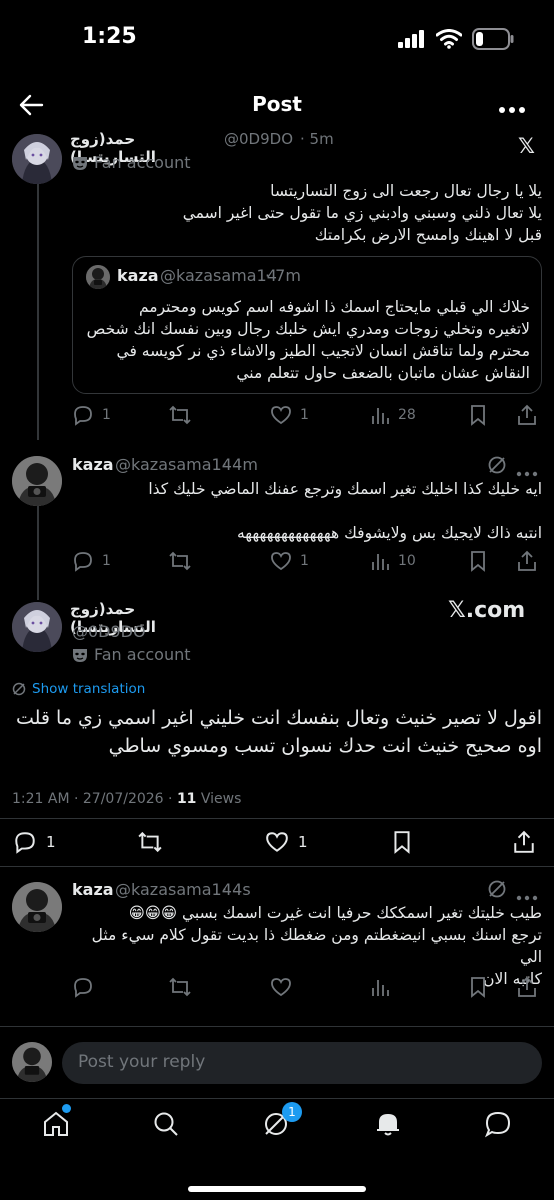 The width and height of the screenshot is (554, 1200). I want to click on x-com-watermark: 𝕏.com, so click(487, 610).